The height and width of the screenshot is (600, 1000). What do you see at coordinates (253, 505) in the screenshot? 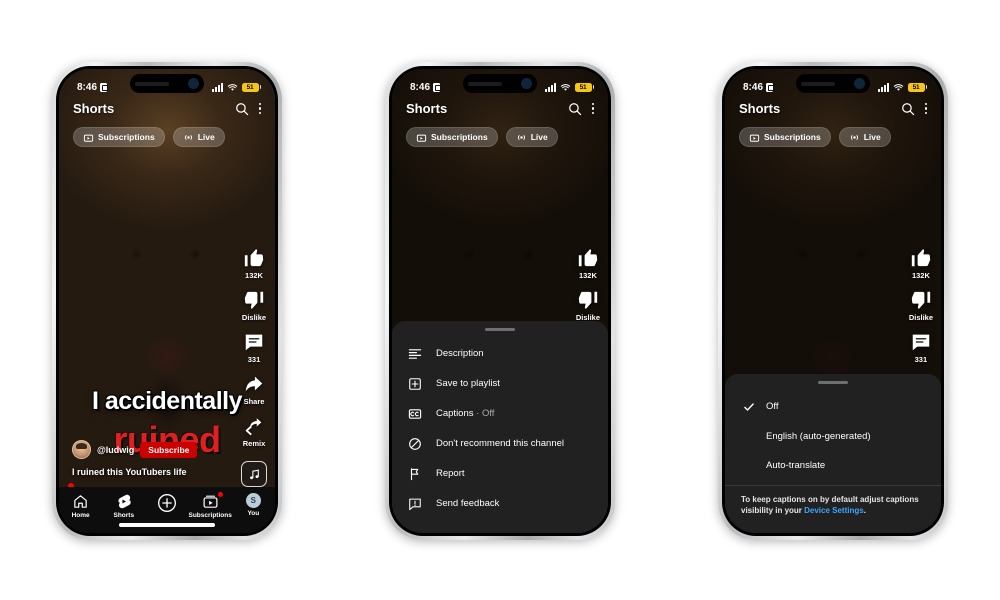
I see `nav-item-you: S You` at bounding box center [253, 505].